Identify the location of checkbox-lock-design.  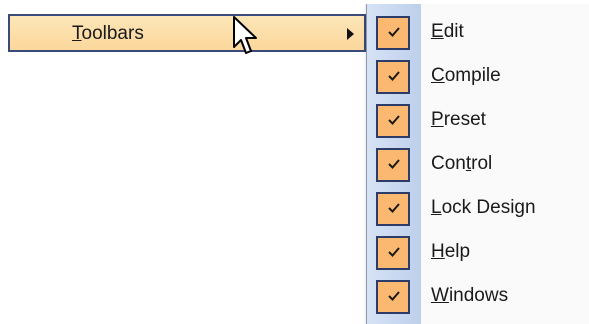
(393, 209).